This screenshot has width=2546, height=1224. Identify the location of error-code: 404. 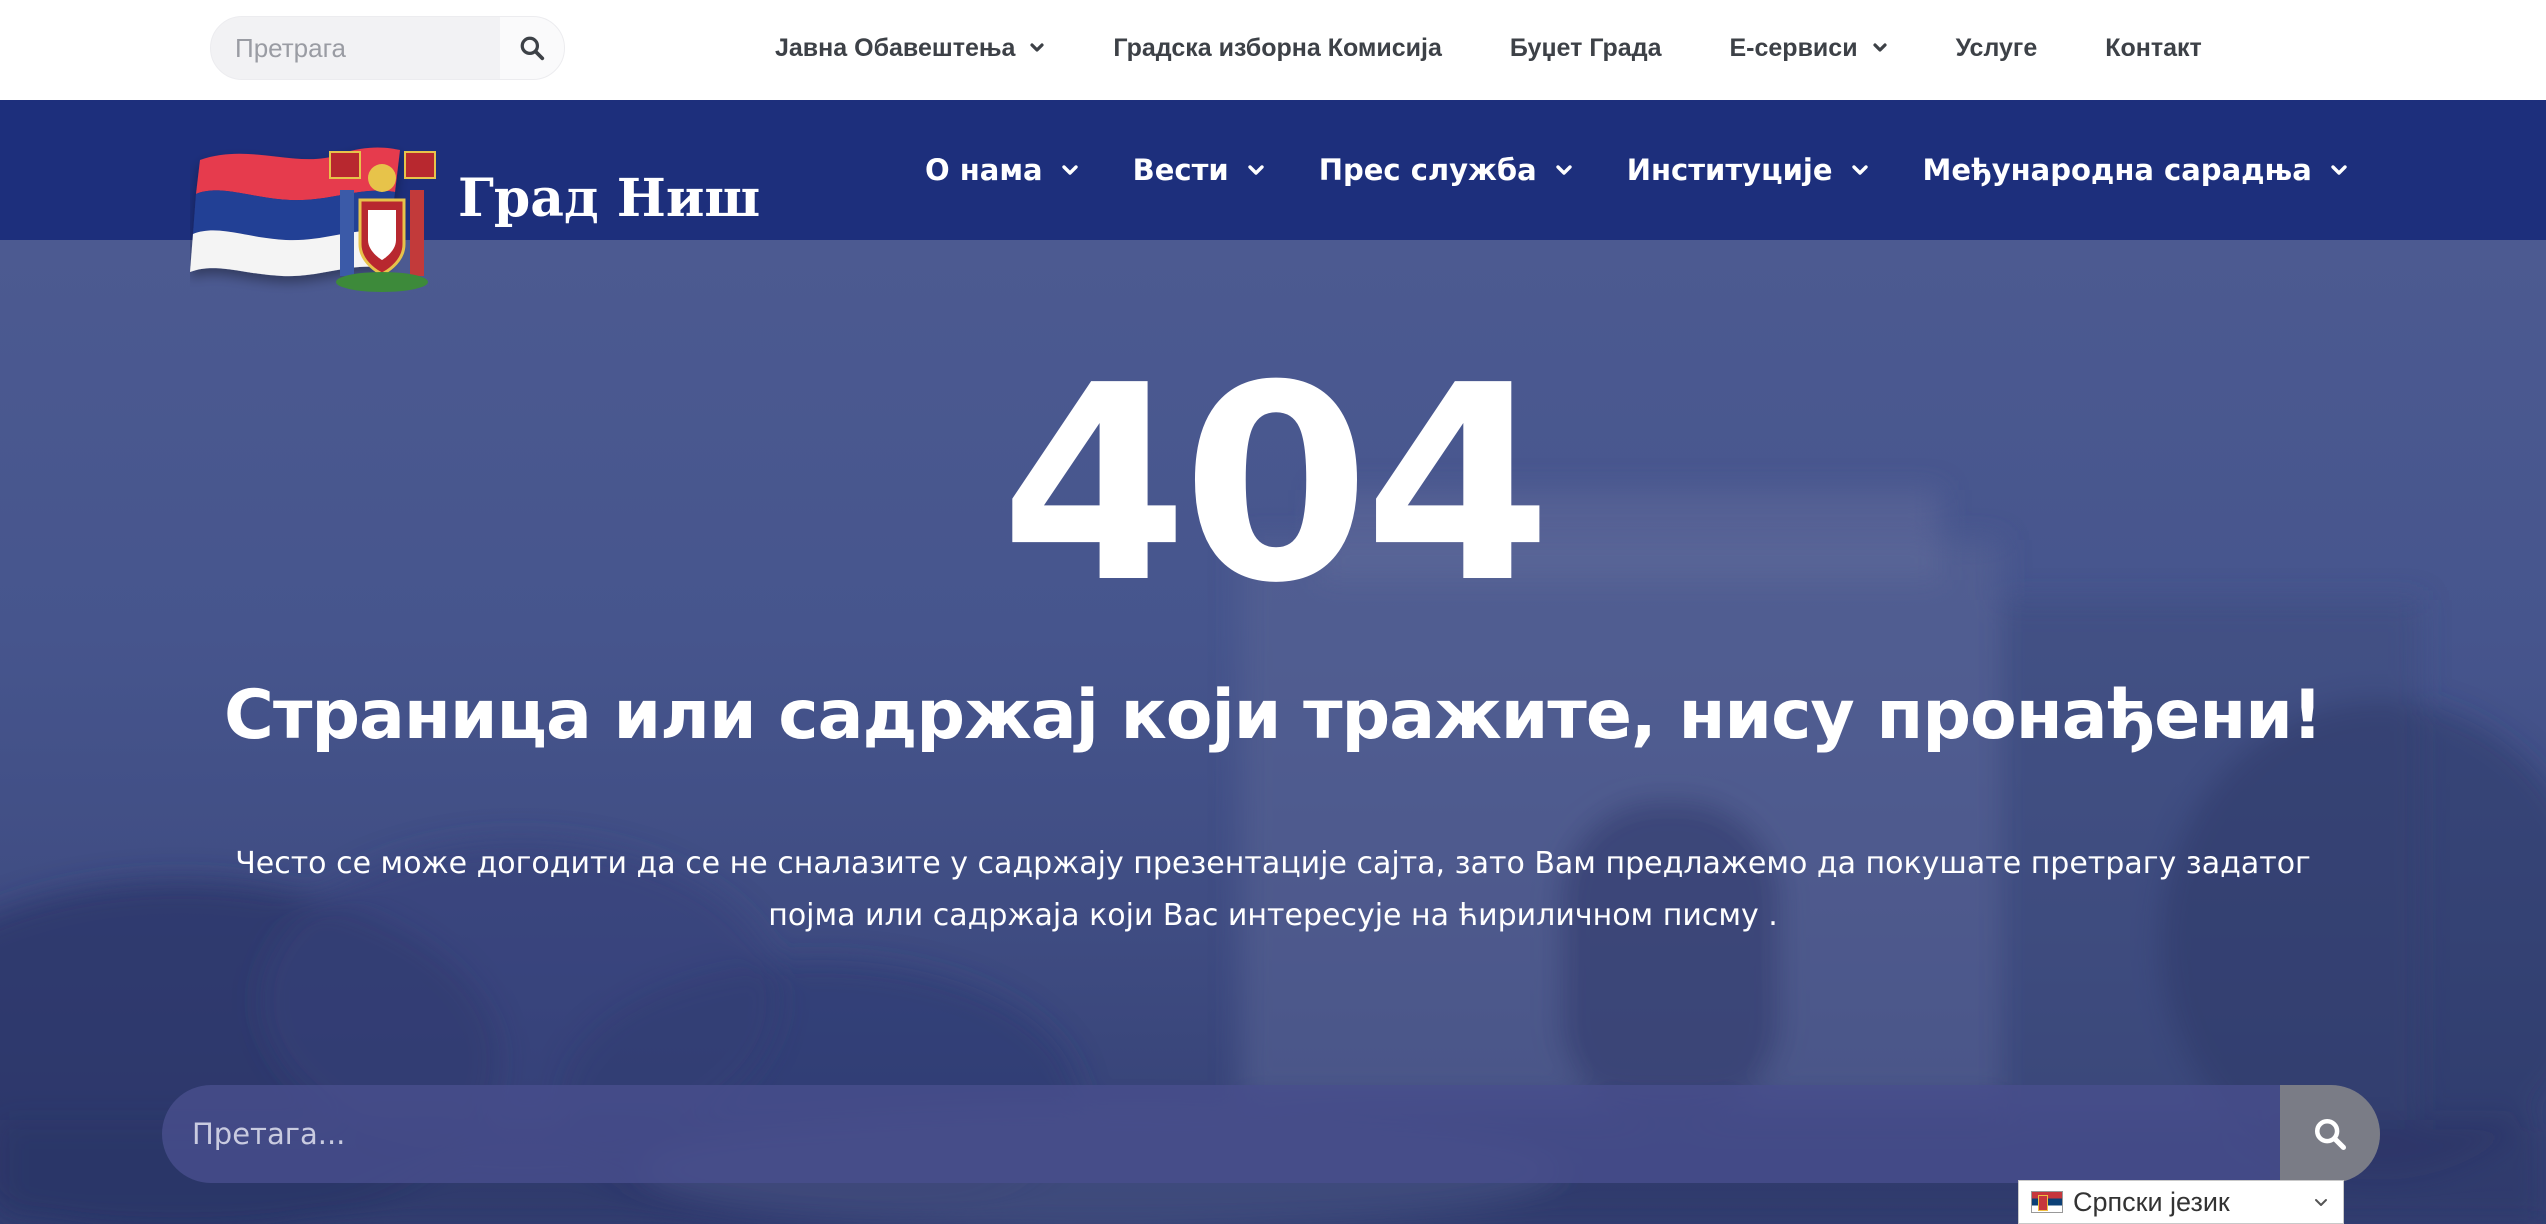
(1276, 484).